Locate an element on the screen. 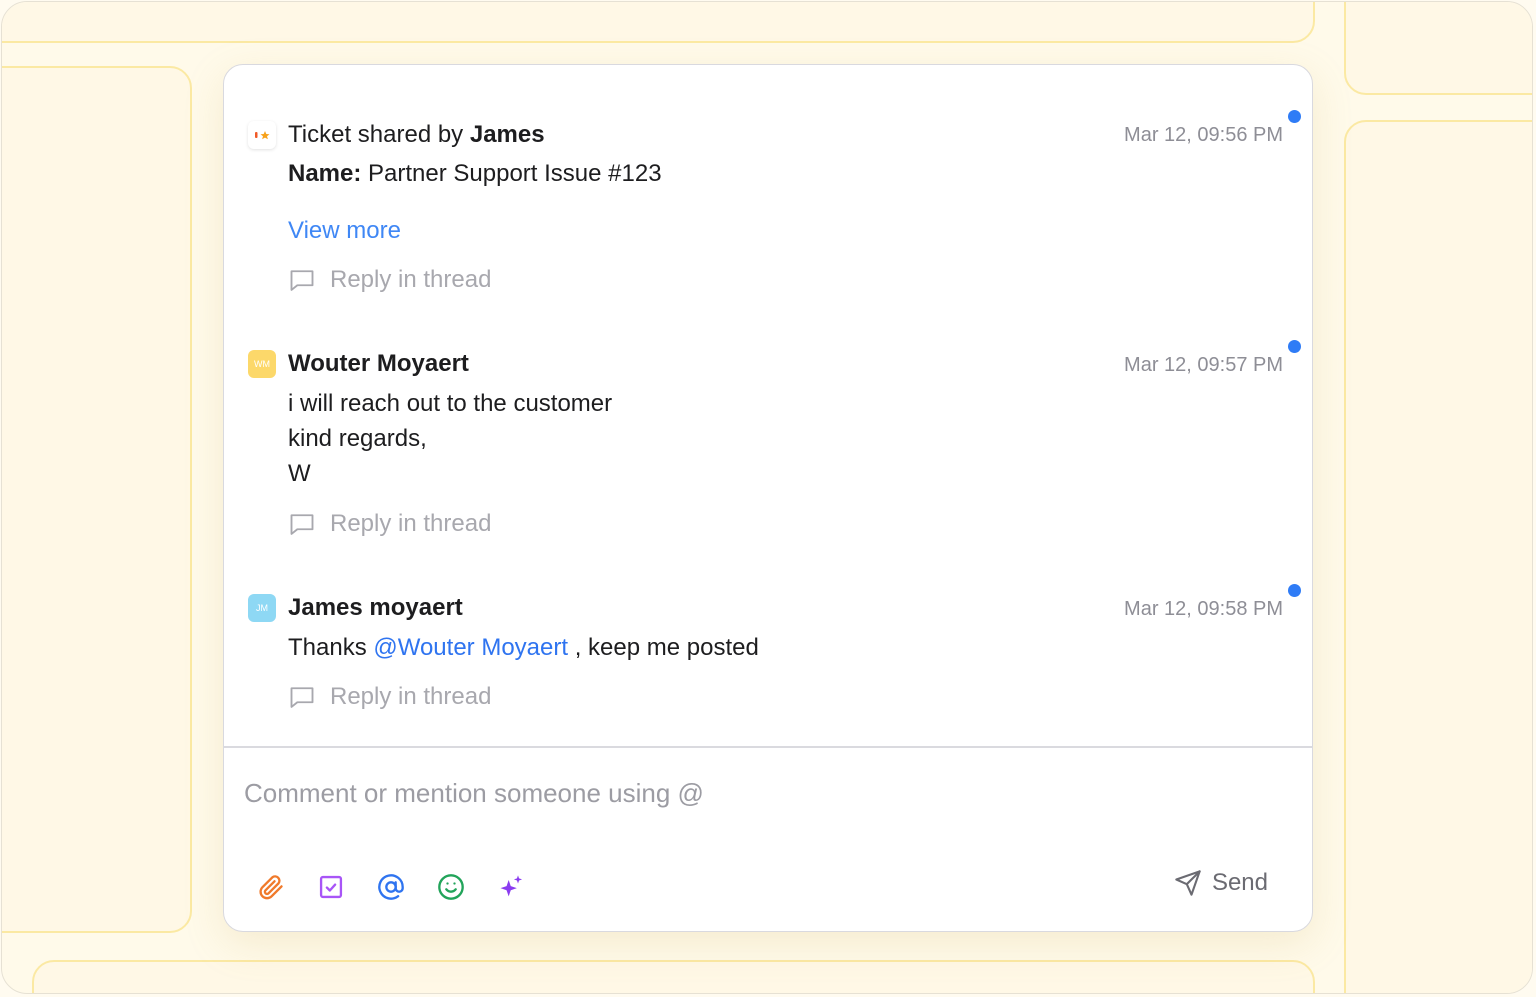 The width and height of the screenshot is (1536, 997). mention-button is located at coordinates (391, 887).